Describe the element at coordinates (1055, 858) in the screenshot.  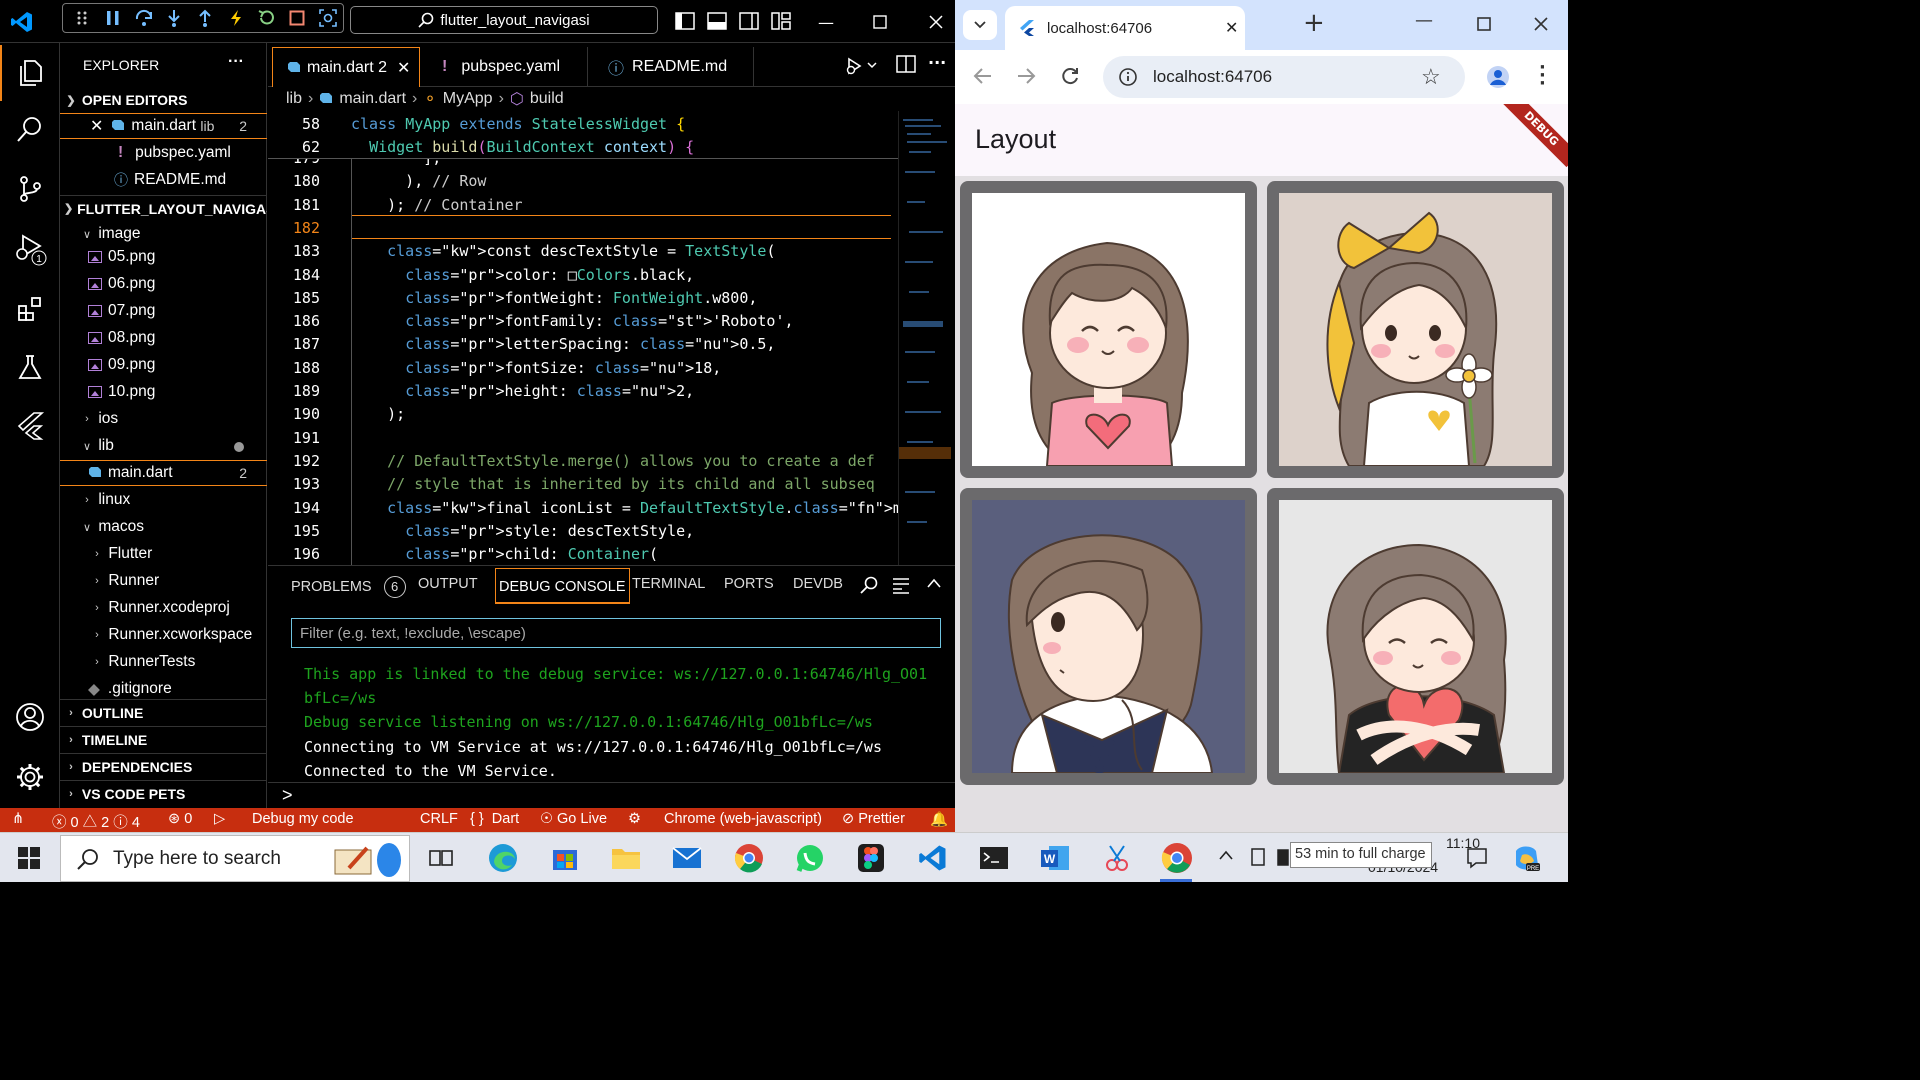
I see `word-icon: W` at that location.